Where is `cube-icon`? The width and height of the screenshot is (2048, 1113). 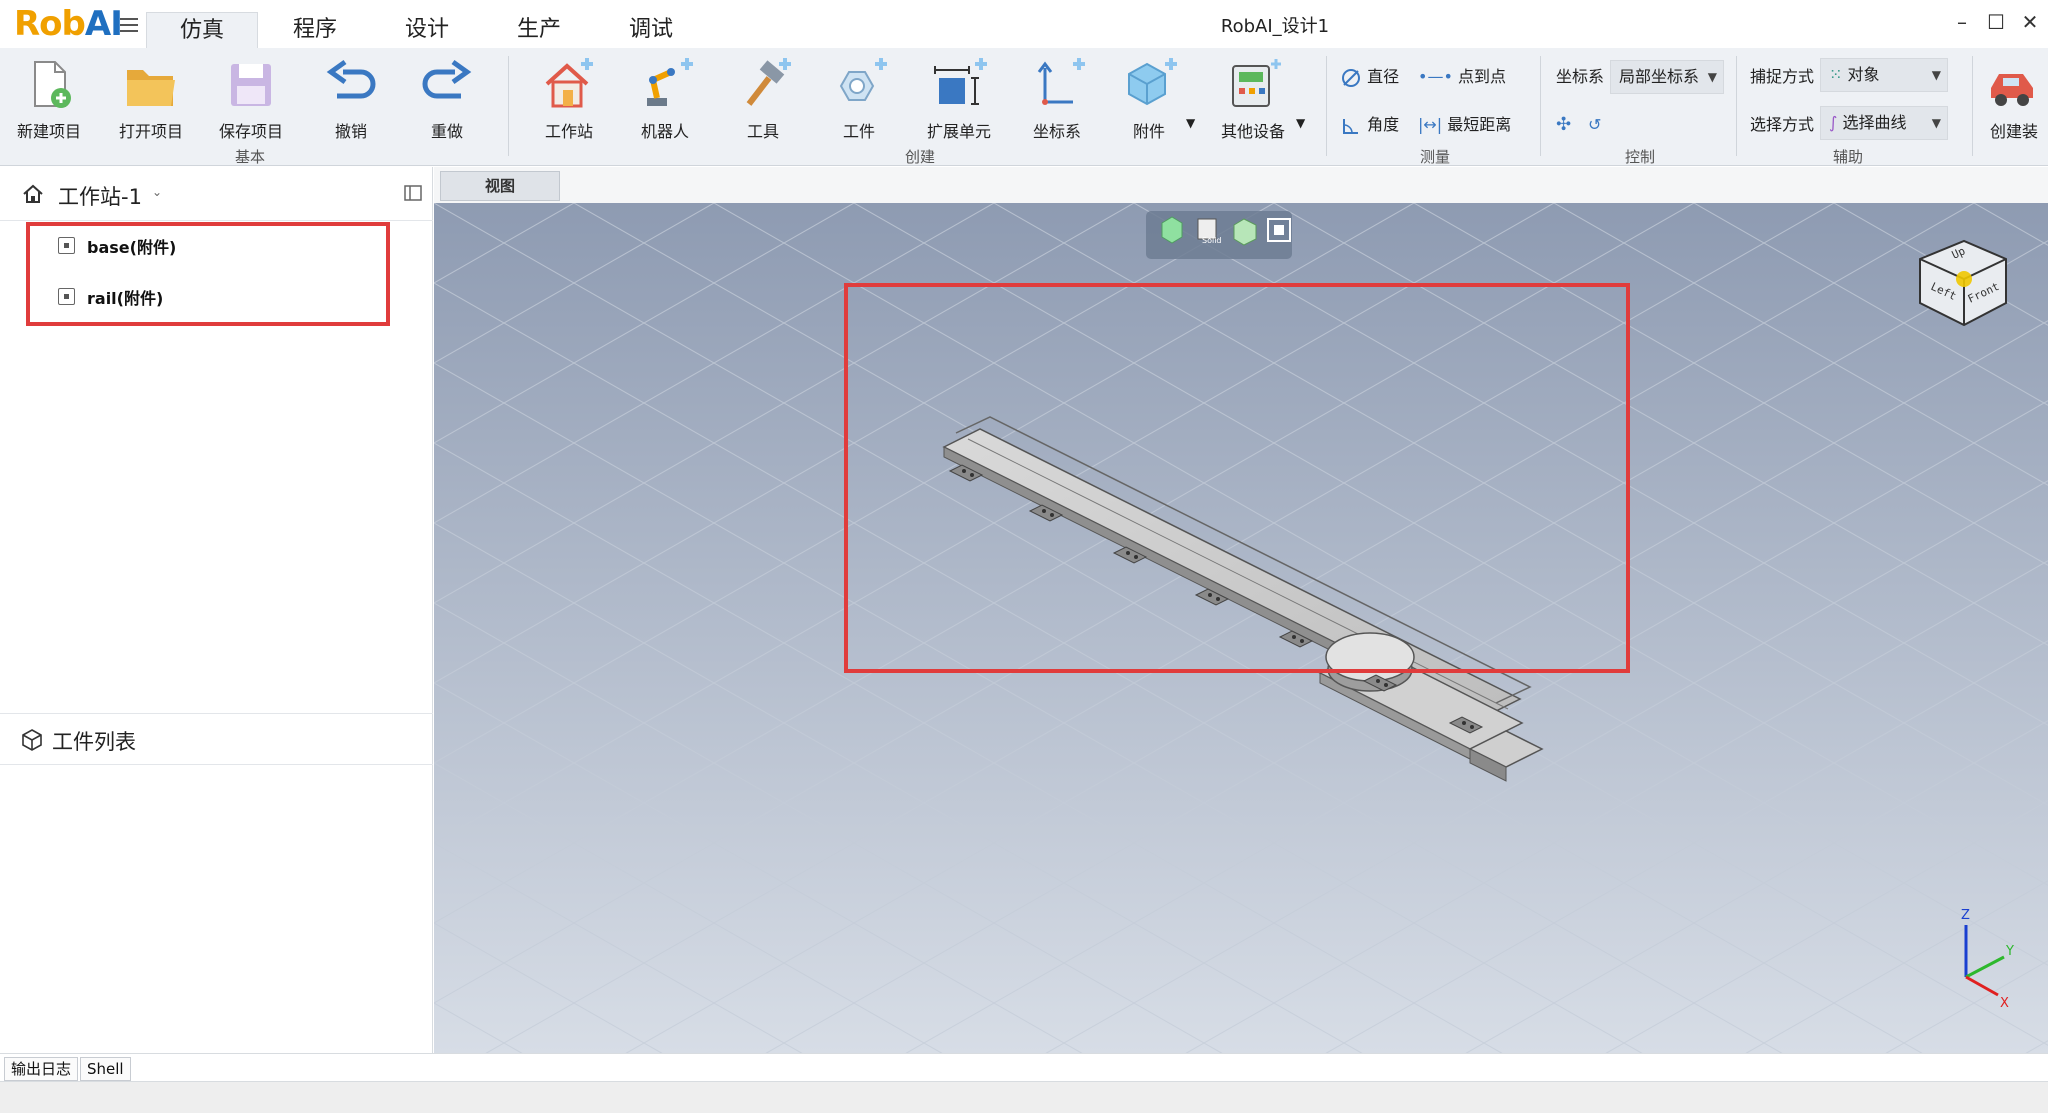 cube-icon is located at coordinates (1152, 82).